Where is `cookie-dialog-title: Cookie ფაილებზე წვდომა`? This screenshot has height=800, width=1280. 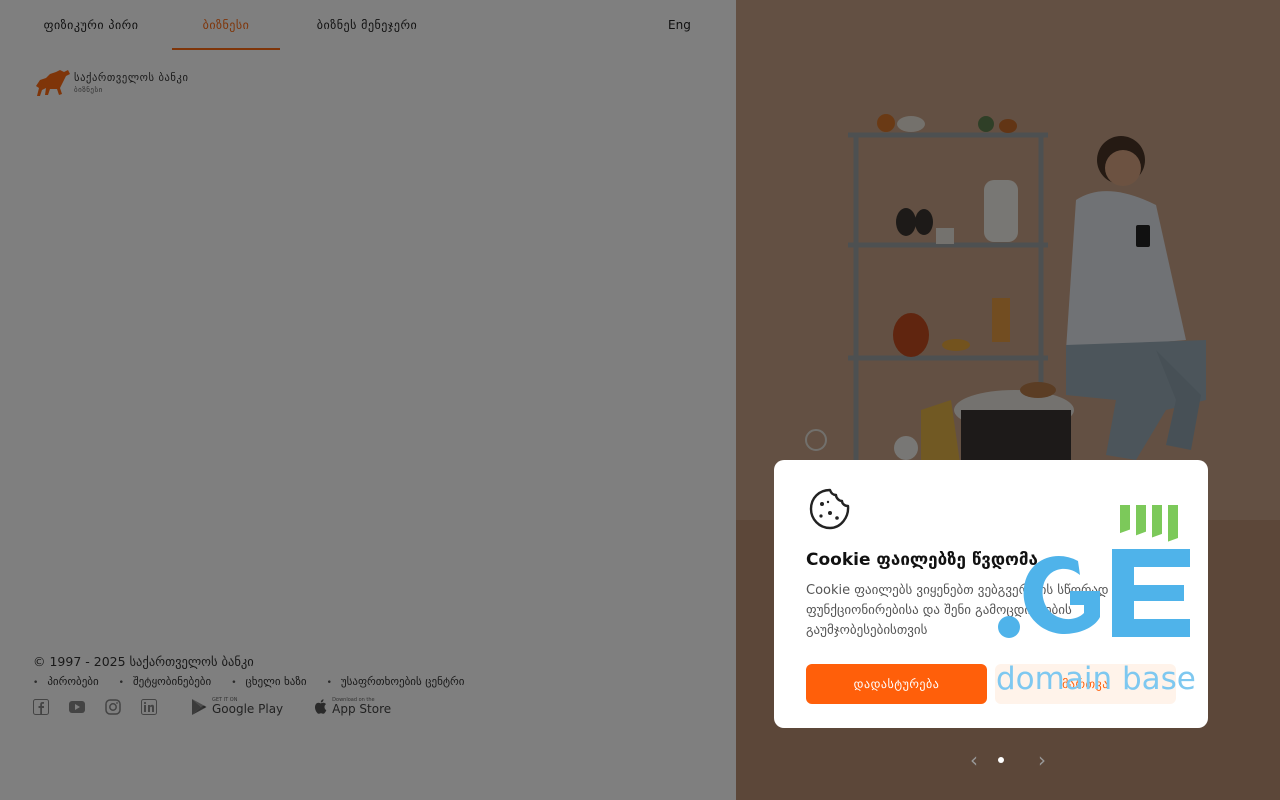
cookie-dialog-title: Cookie ფაილებზე წვდომა is located at coordinates (922, 560).